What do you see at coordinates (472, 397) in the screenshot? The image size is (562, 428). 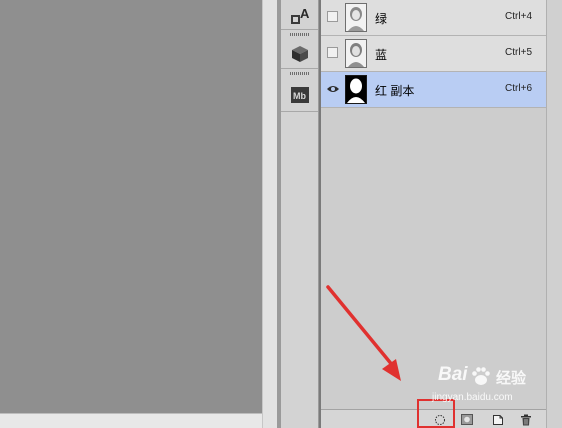 I see `watermark-url: jingyan.baidu.com` at bounding box center [472, 397].